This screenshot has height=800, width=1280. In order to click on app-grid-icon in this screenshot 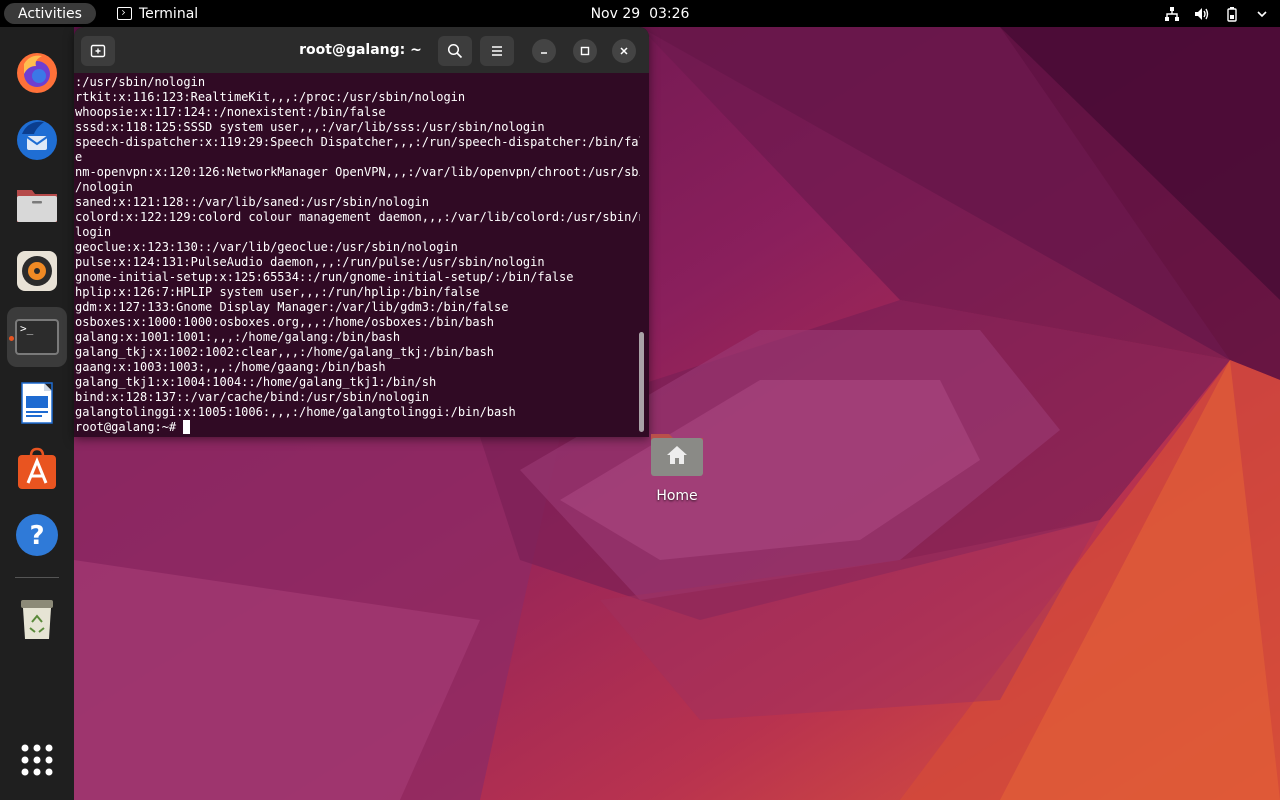, I will do `click(37, 760)`.